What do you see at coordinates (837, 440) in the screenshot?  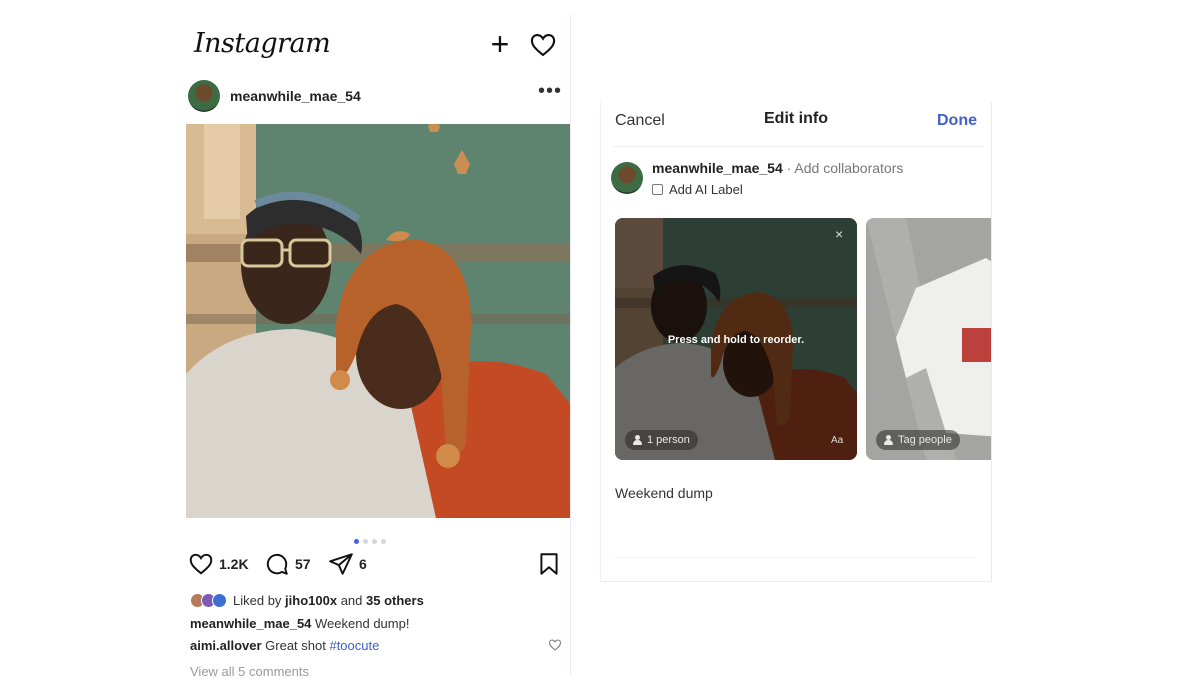 I see `text-edit-icon: Aa` at bounding box center [837, 440].